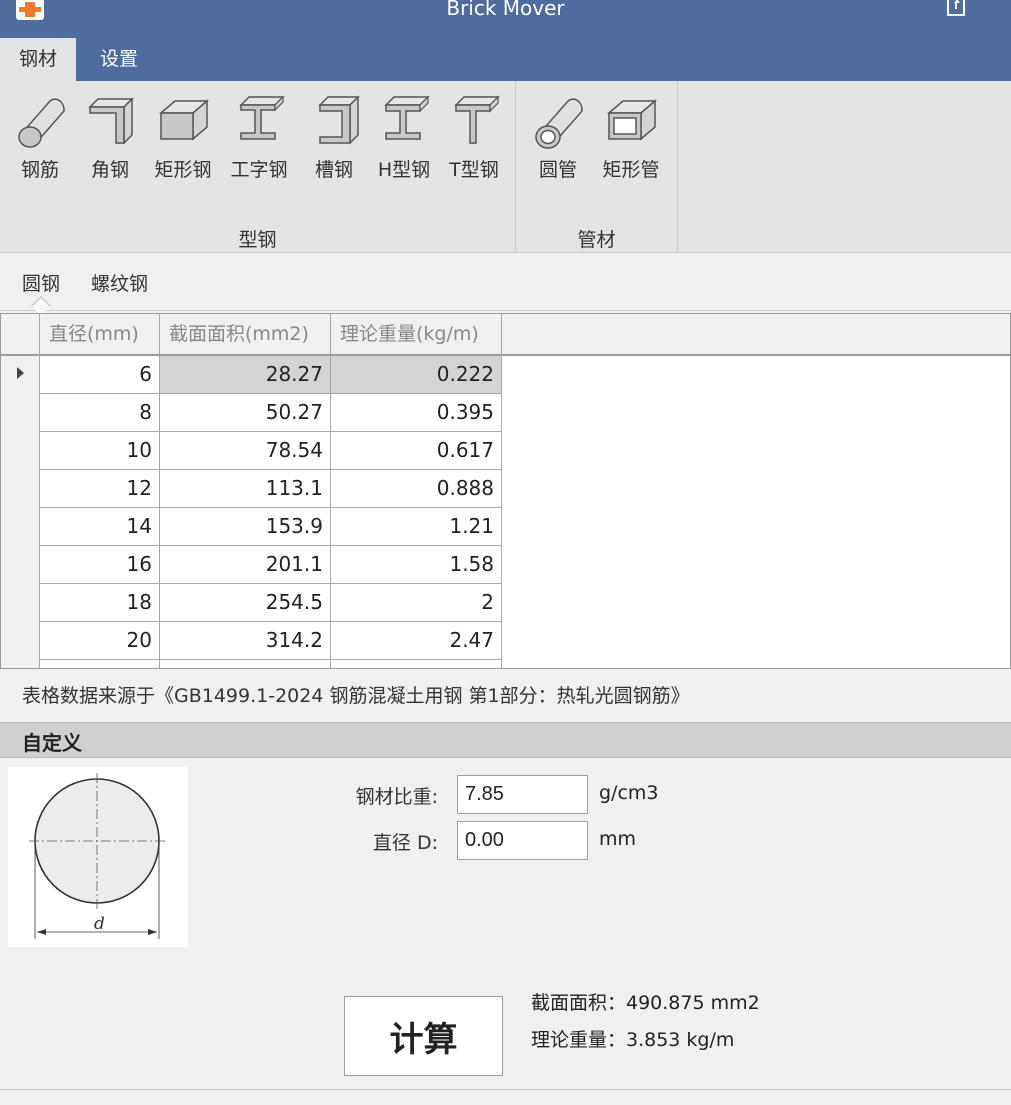 Image resolution: width=1011 pixels, height=1105 pixels. What do you see at coordinates (505, 284) in the screenshot?
I see `subtab-bar: 圆钢 螺纹钢` at bounding box center [505, 284].